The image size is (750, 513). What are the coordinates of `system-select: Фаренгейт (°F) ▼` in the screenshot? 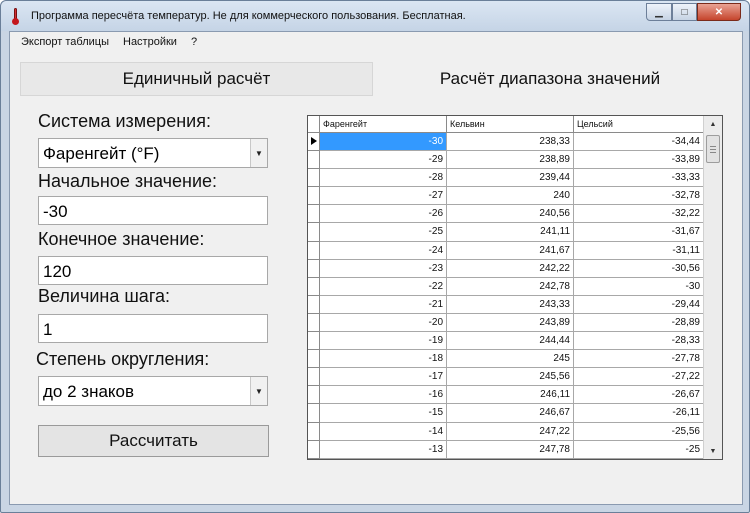 It's located at (153, 153).